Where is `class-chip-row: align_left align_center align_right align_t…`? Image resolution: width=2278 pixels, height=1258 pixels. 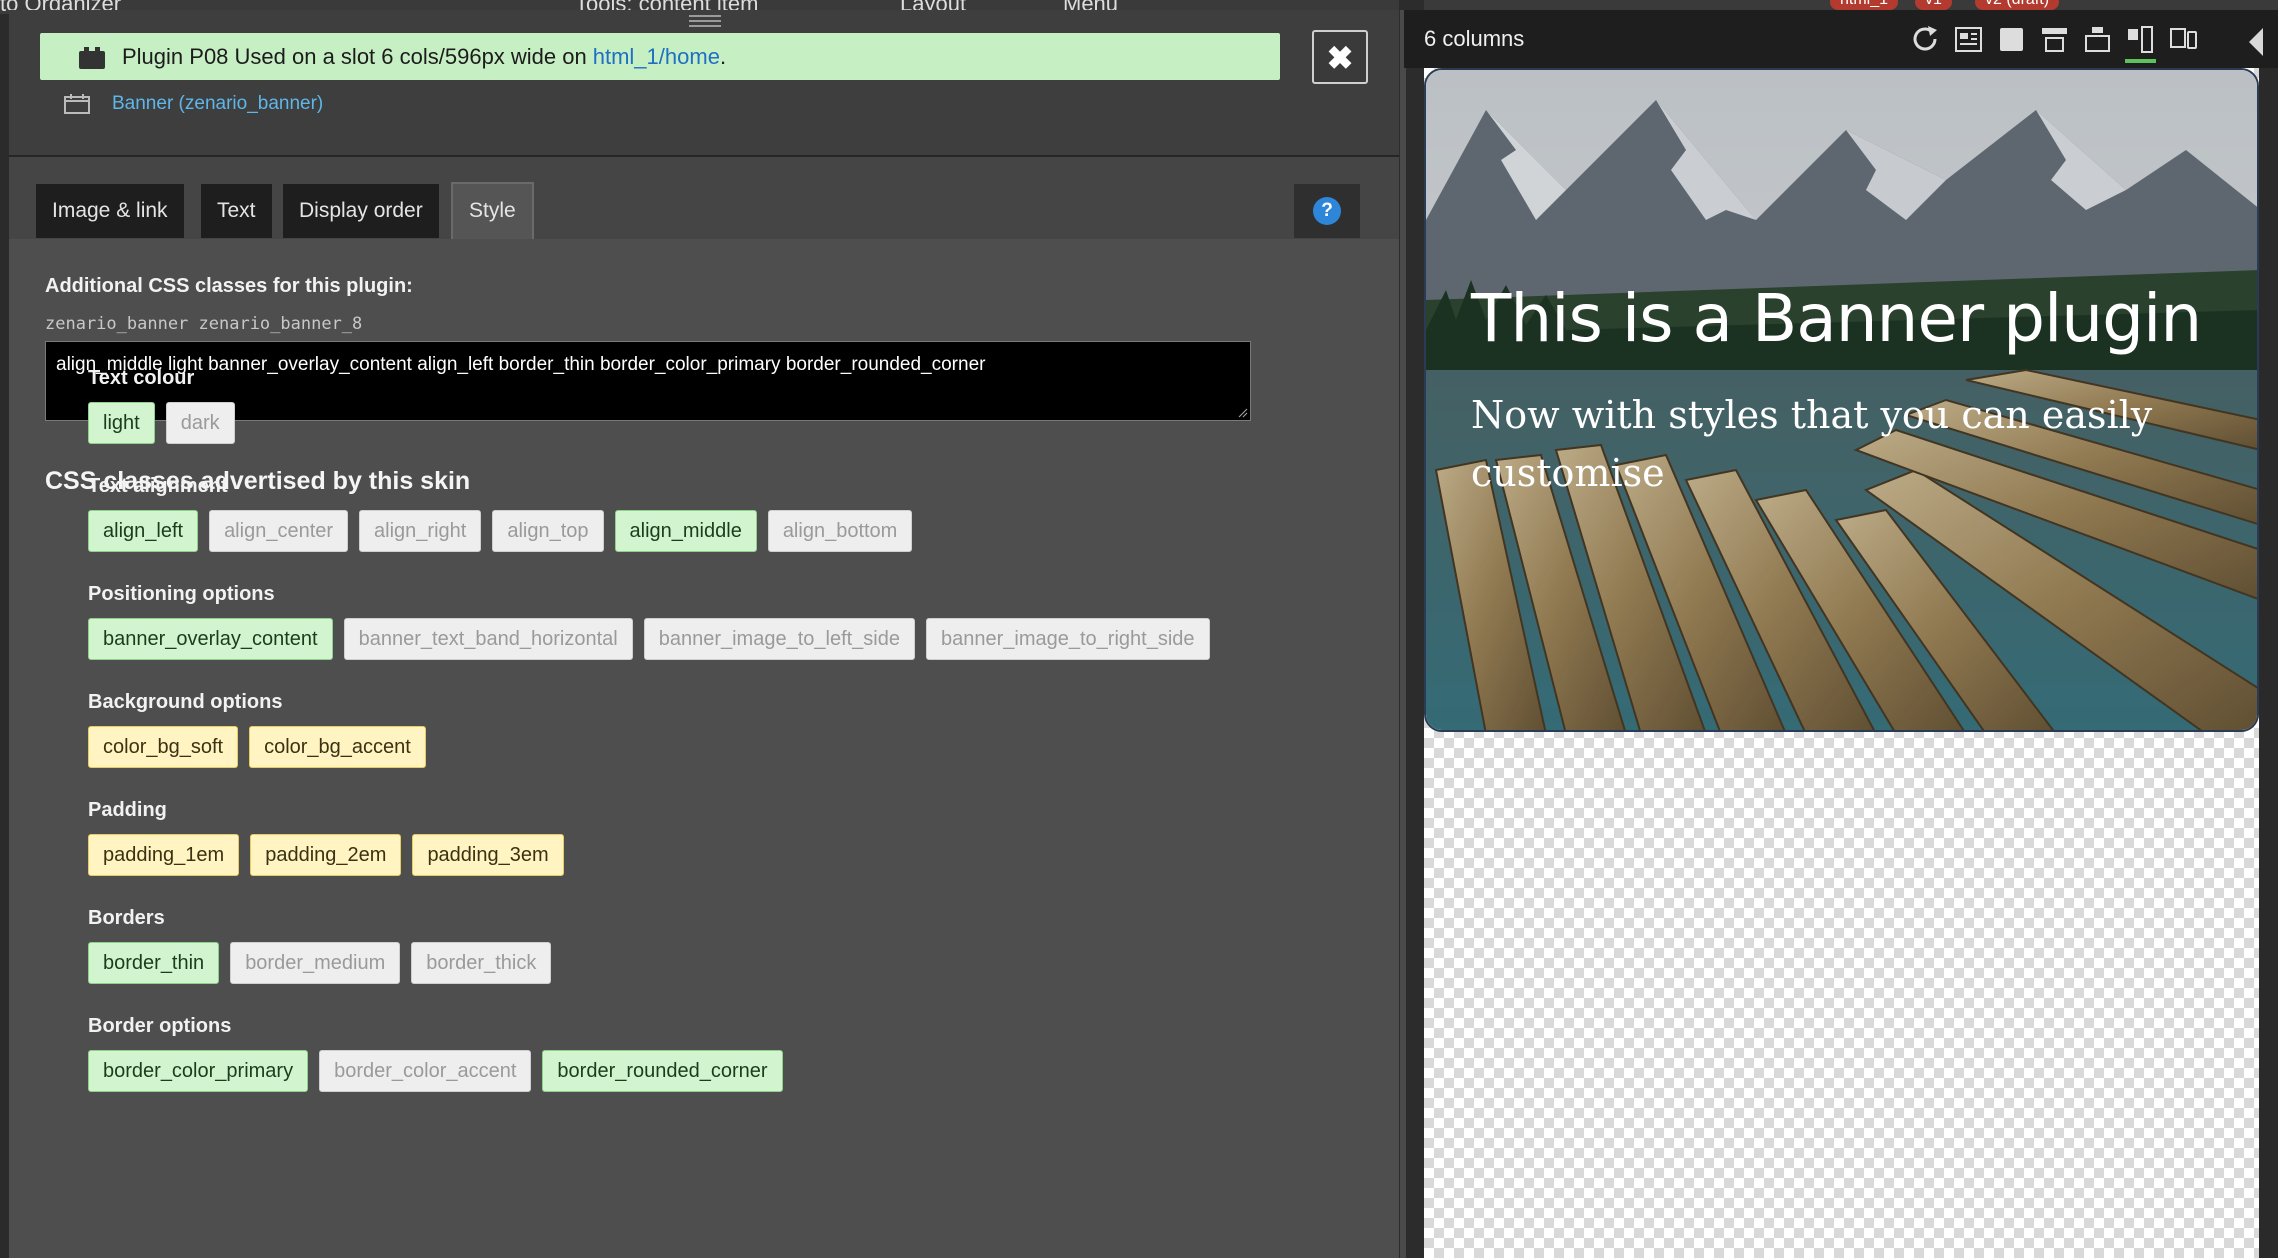 class-chip-row: align_left align_center align_right align_t… is located at coordinates (500, 531).